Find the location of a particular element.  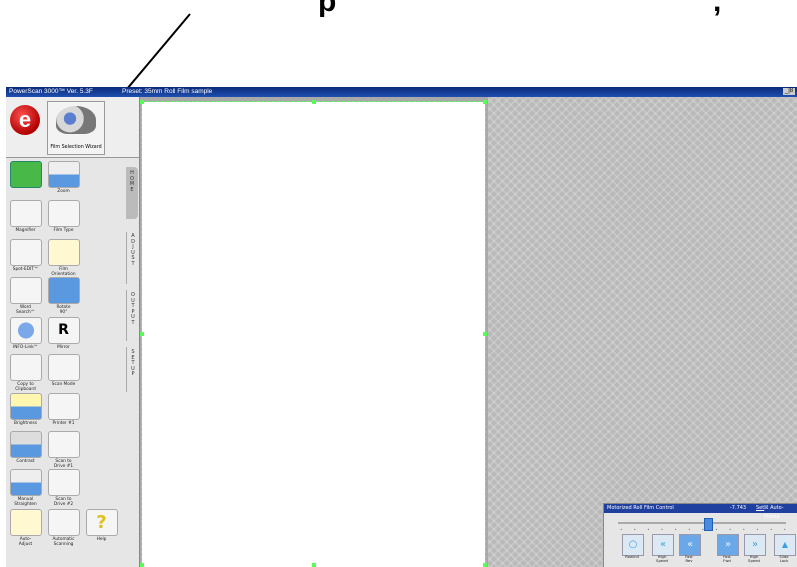

film-type-icon is located at coordinates (63, 213).